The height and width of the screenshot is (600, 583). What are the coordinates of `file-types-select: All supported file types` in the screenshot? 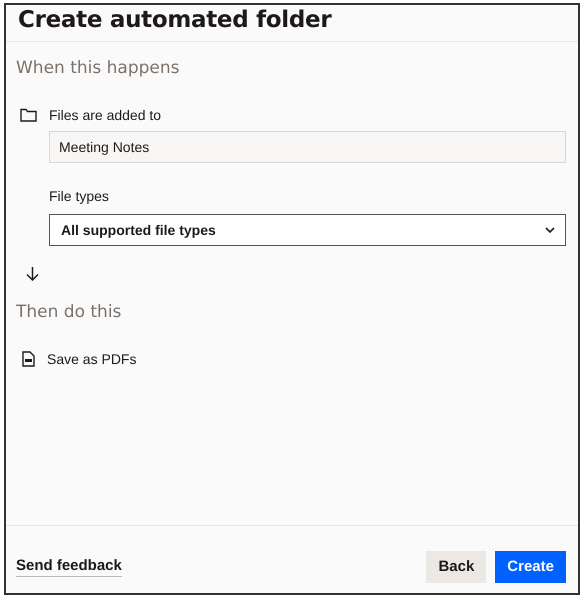 It's located at (307, 230).